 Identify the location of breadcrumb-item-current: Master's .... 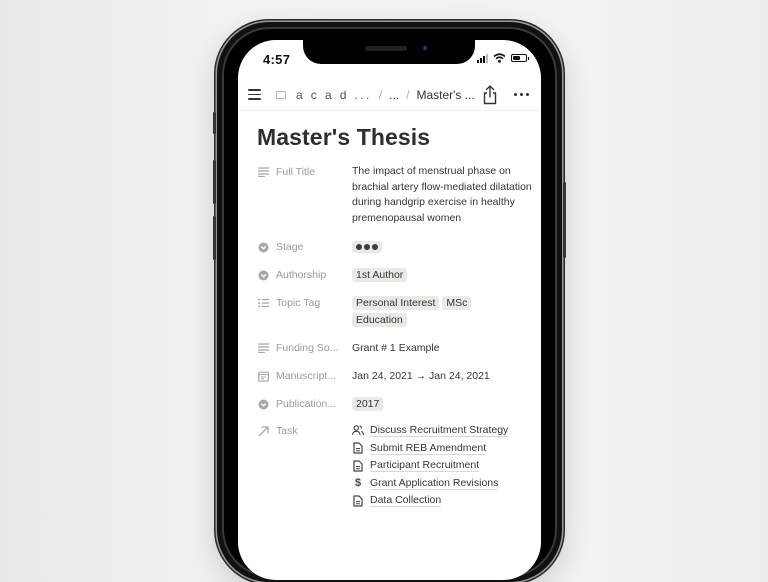
(445, 95).